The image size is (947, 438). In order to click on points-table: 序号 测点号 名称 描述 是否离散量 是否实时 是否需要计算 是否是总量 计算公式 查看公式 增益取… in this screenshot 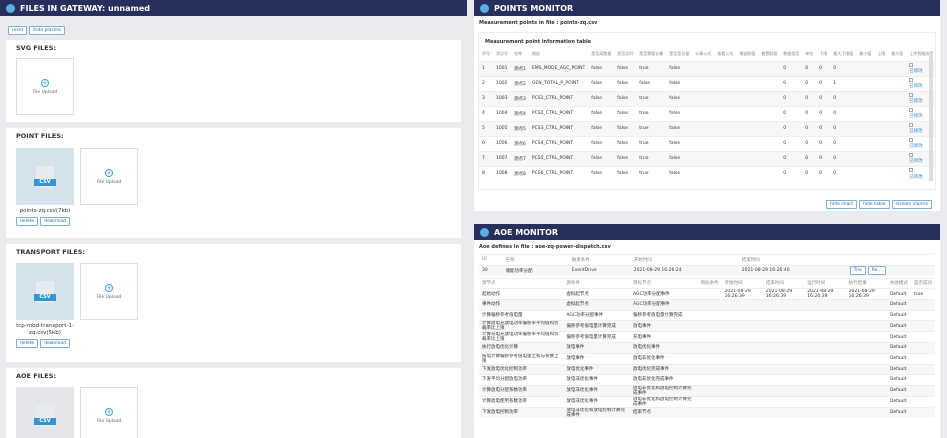, I will do `click(707, 114)`.